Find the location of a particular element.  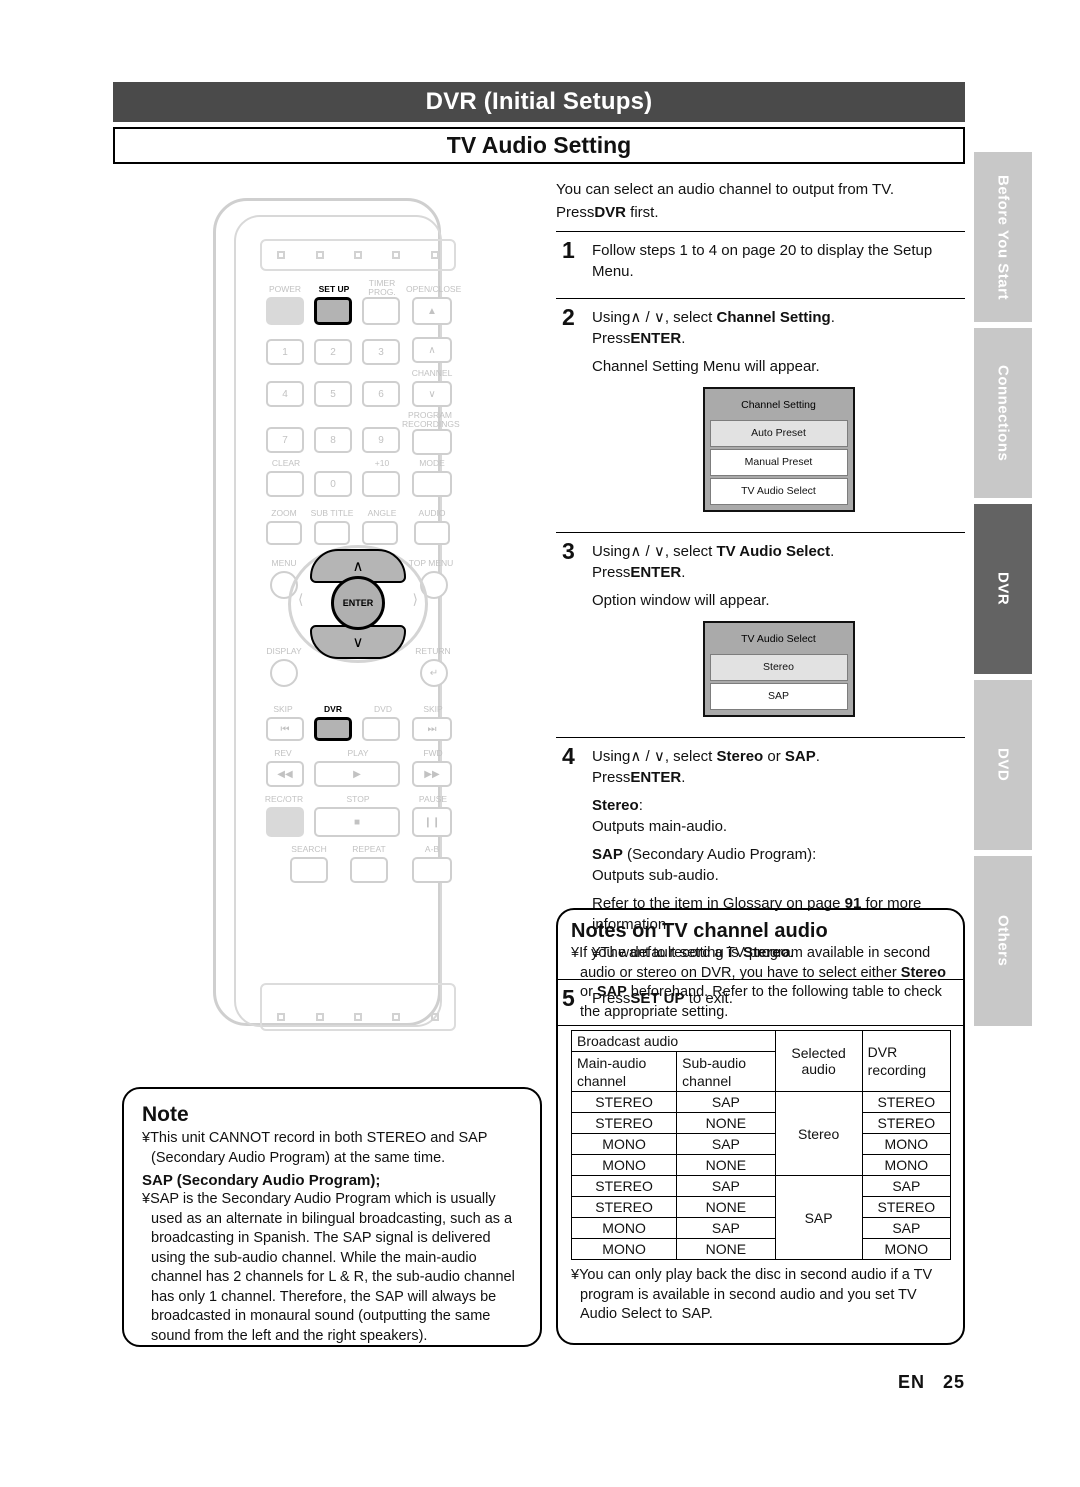

return-button: ↵ is located at coordinates (434, 673).